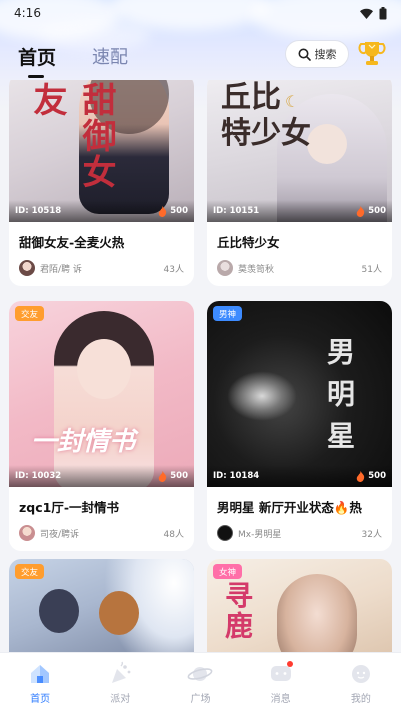 This screenshot has width=401, height=713. Describe the element at coordinates (299, 476) in the screenshot. I see `room-info-strip: ID: 10184 500` at that location.